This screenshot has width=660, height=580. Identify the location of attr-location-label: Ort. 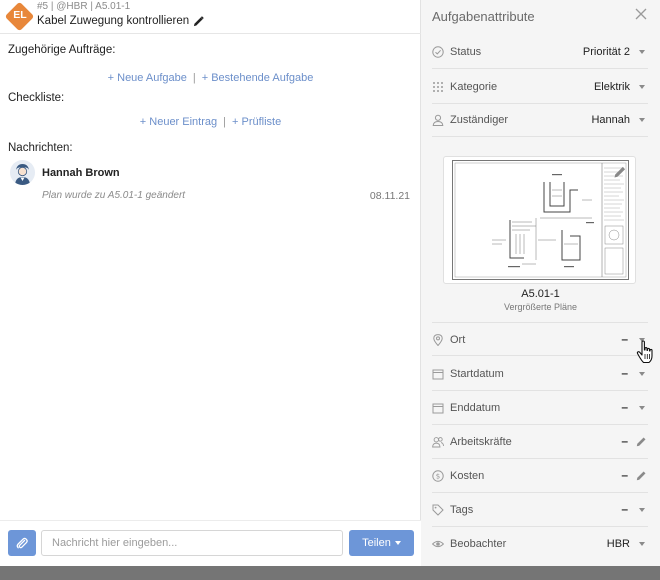
(458, 340).